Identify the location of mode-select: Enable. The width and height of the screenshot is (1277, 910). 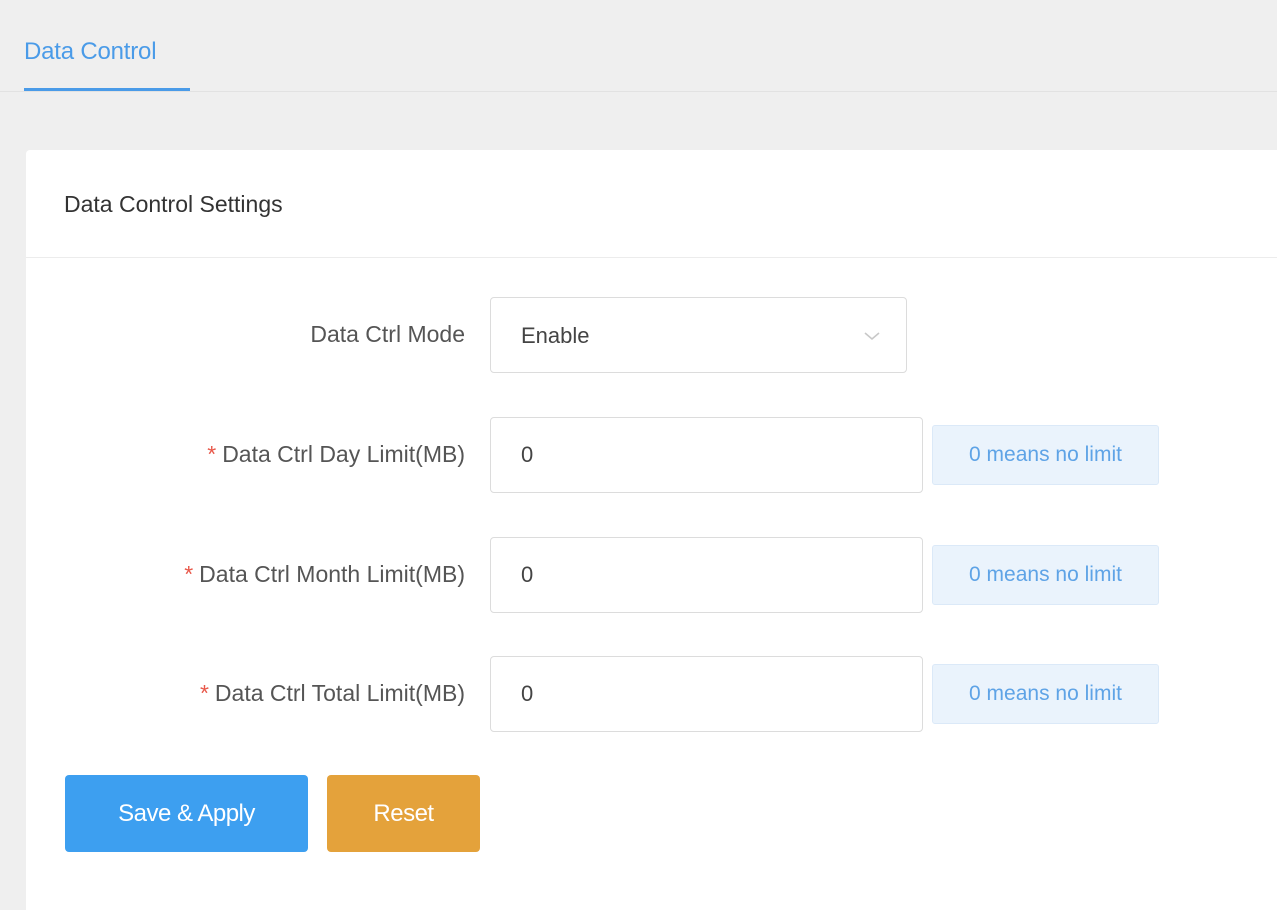
(698, 335).